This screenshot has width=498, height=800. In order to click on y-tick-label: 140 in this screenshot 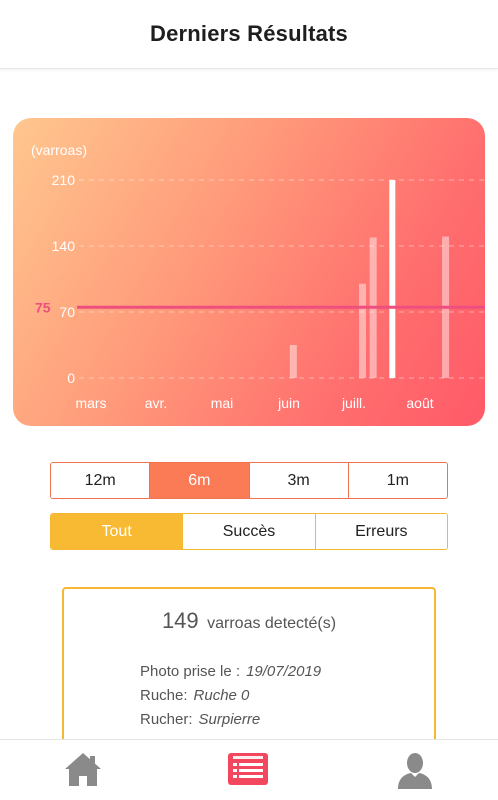, I will do `click(64, 246)`.